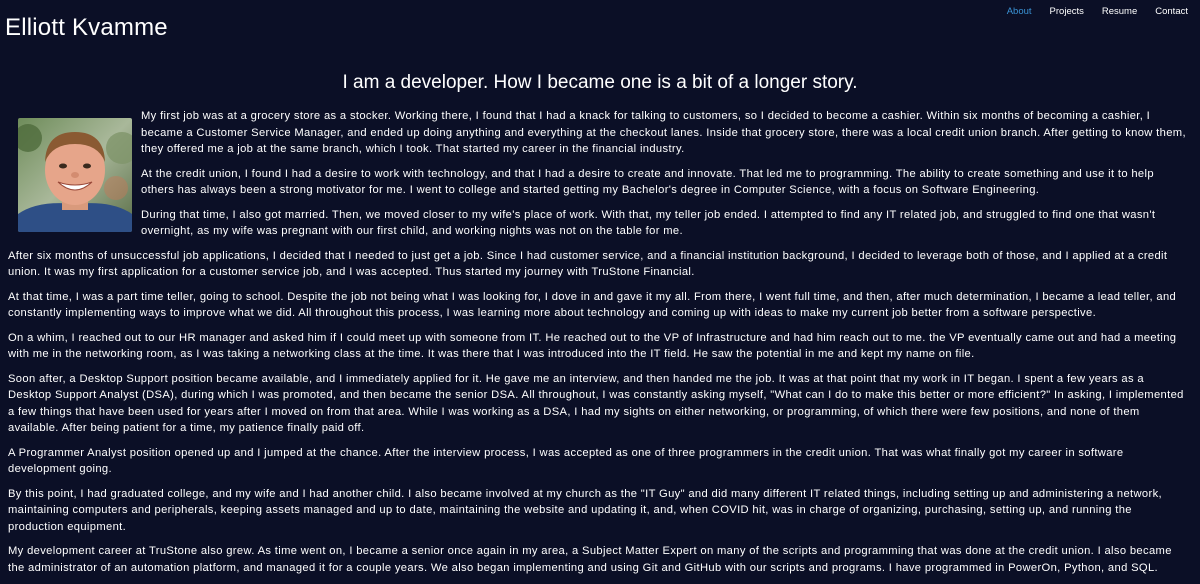  I want to click on nav-contact-link: Contact, so click(1171, 12).